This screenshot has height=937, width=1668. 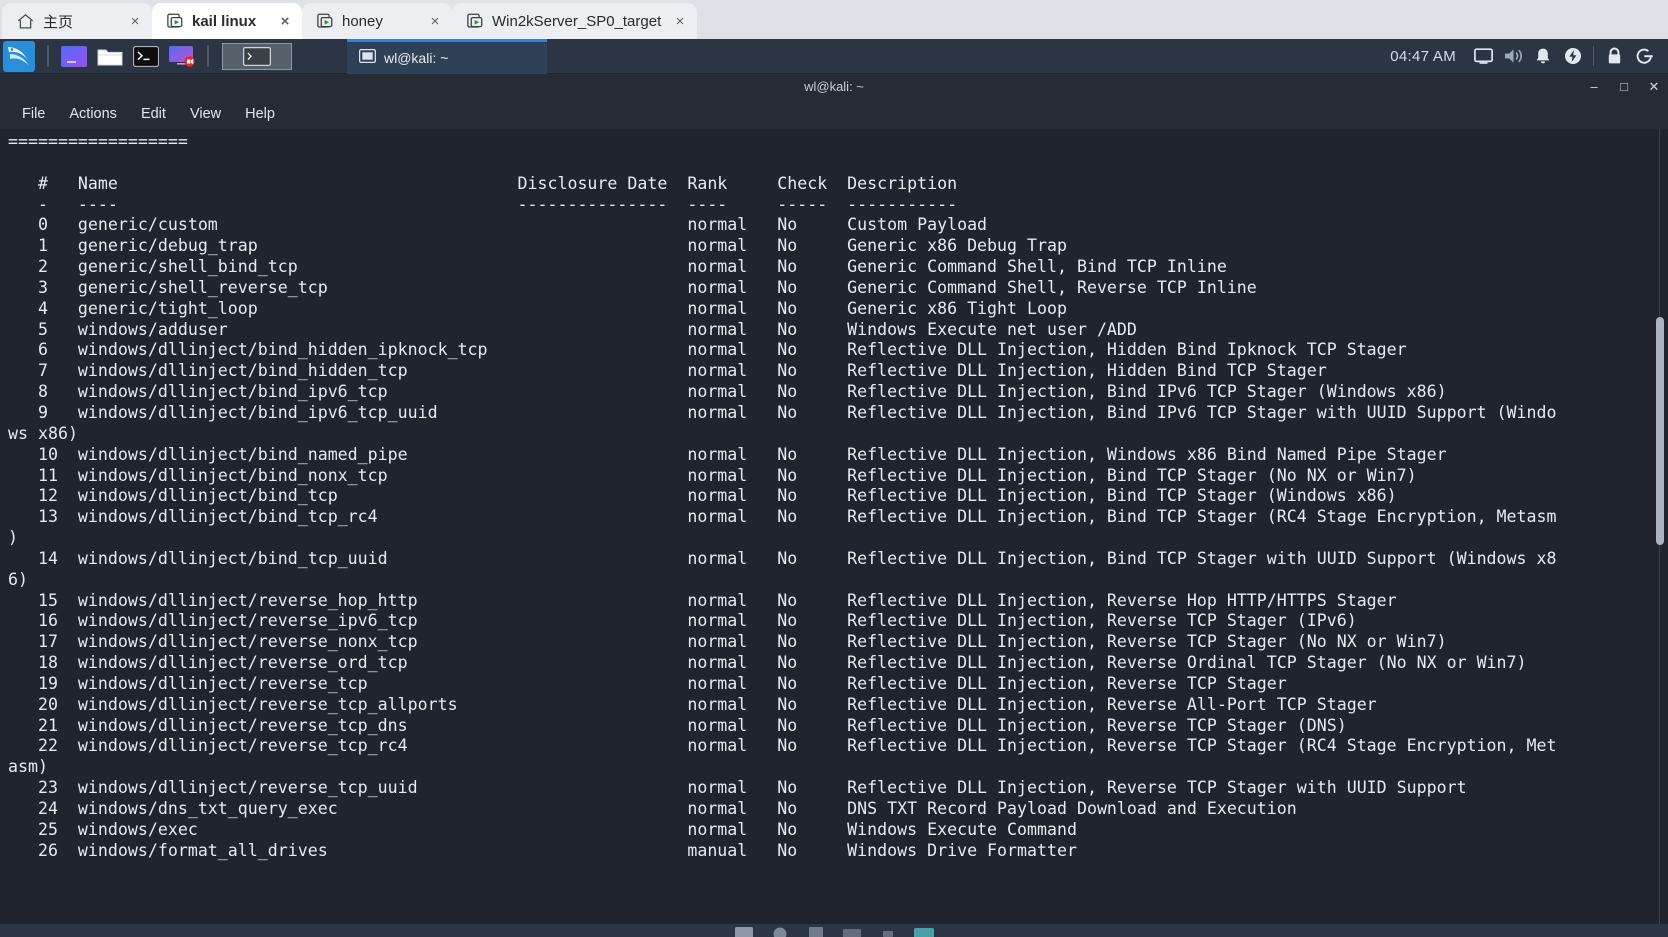 I want to click on panel-launcher-group, so click(x=146, y=56).